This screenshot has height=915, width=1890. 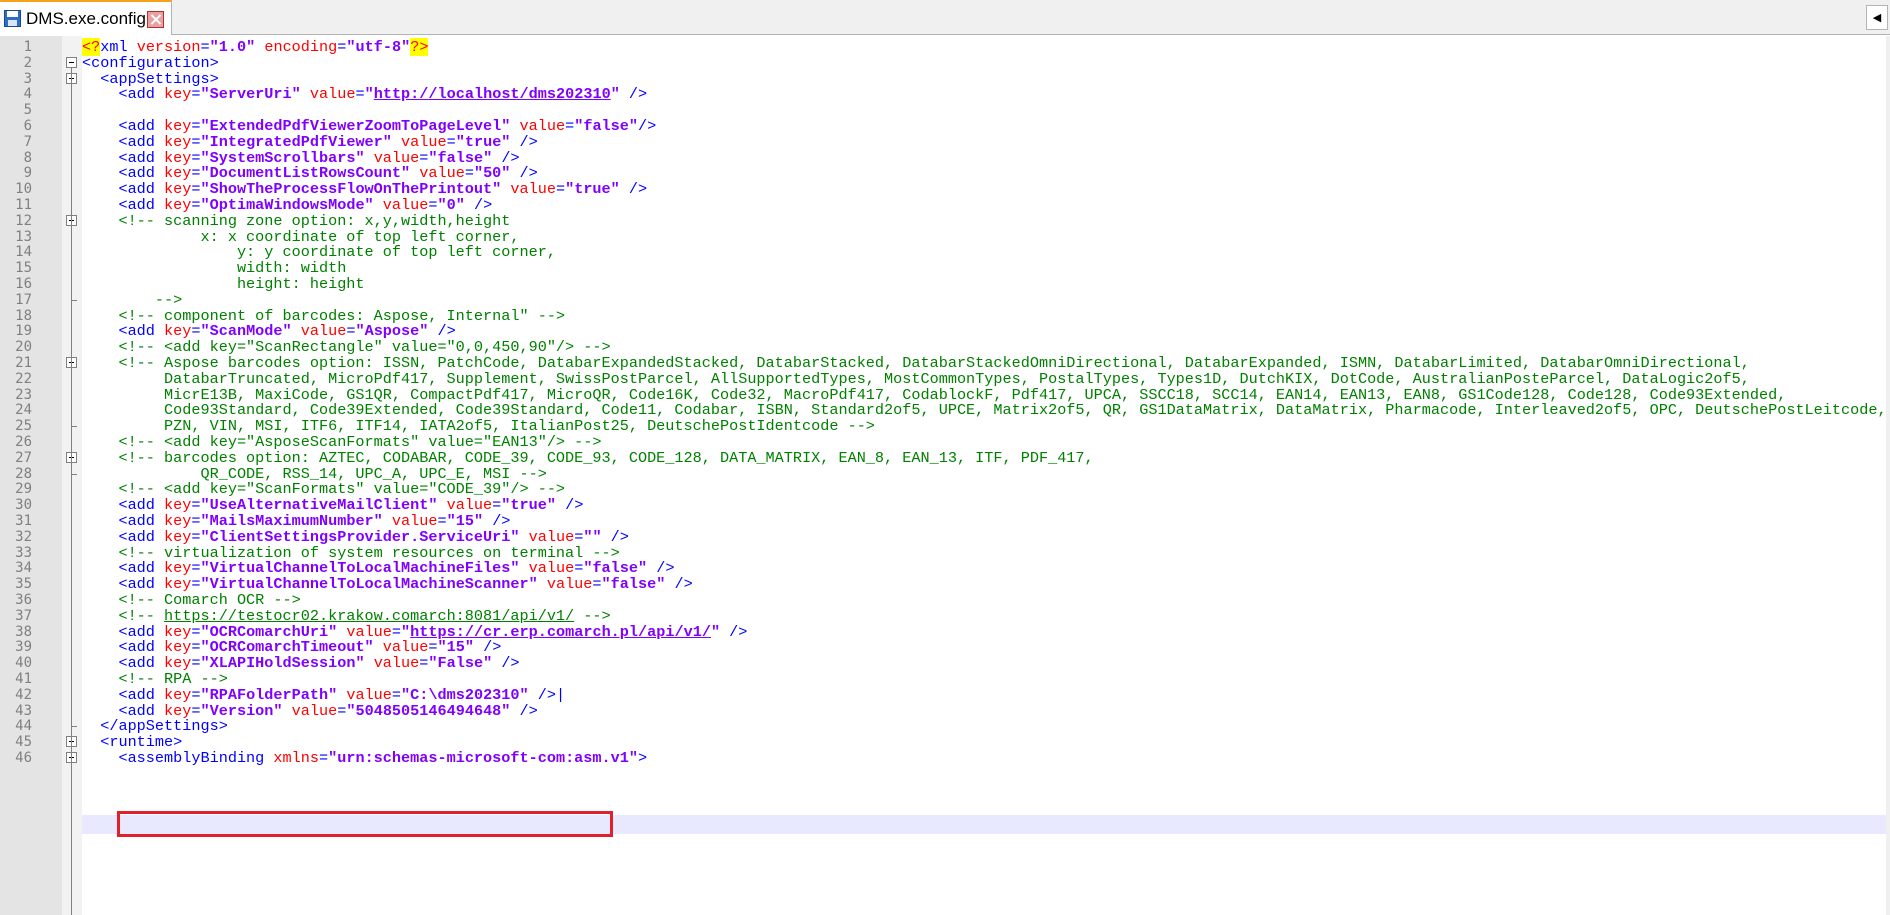 What do you see at coordinates (301, 47) in the screenshot?
I see `code-token: encoding` at bounding box center [301, 47].